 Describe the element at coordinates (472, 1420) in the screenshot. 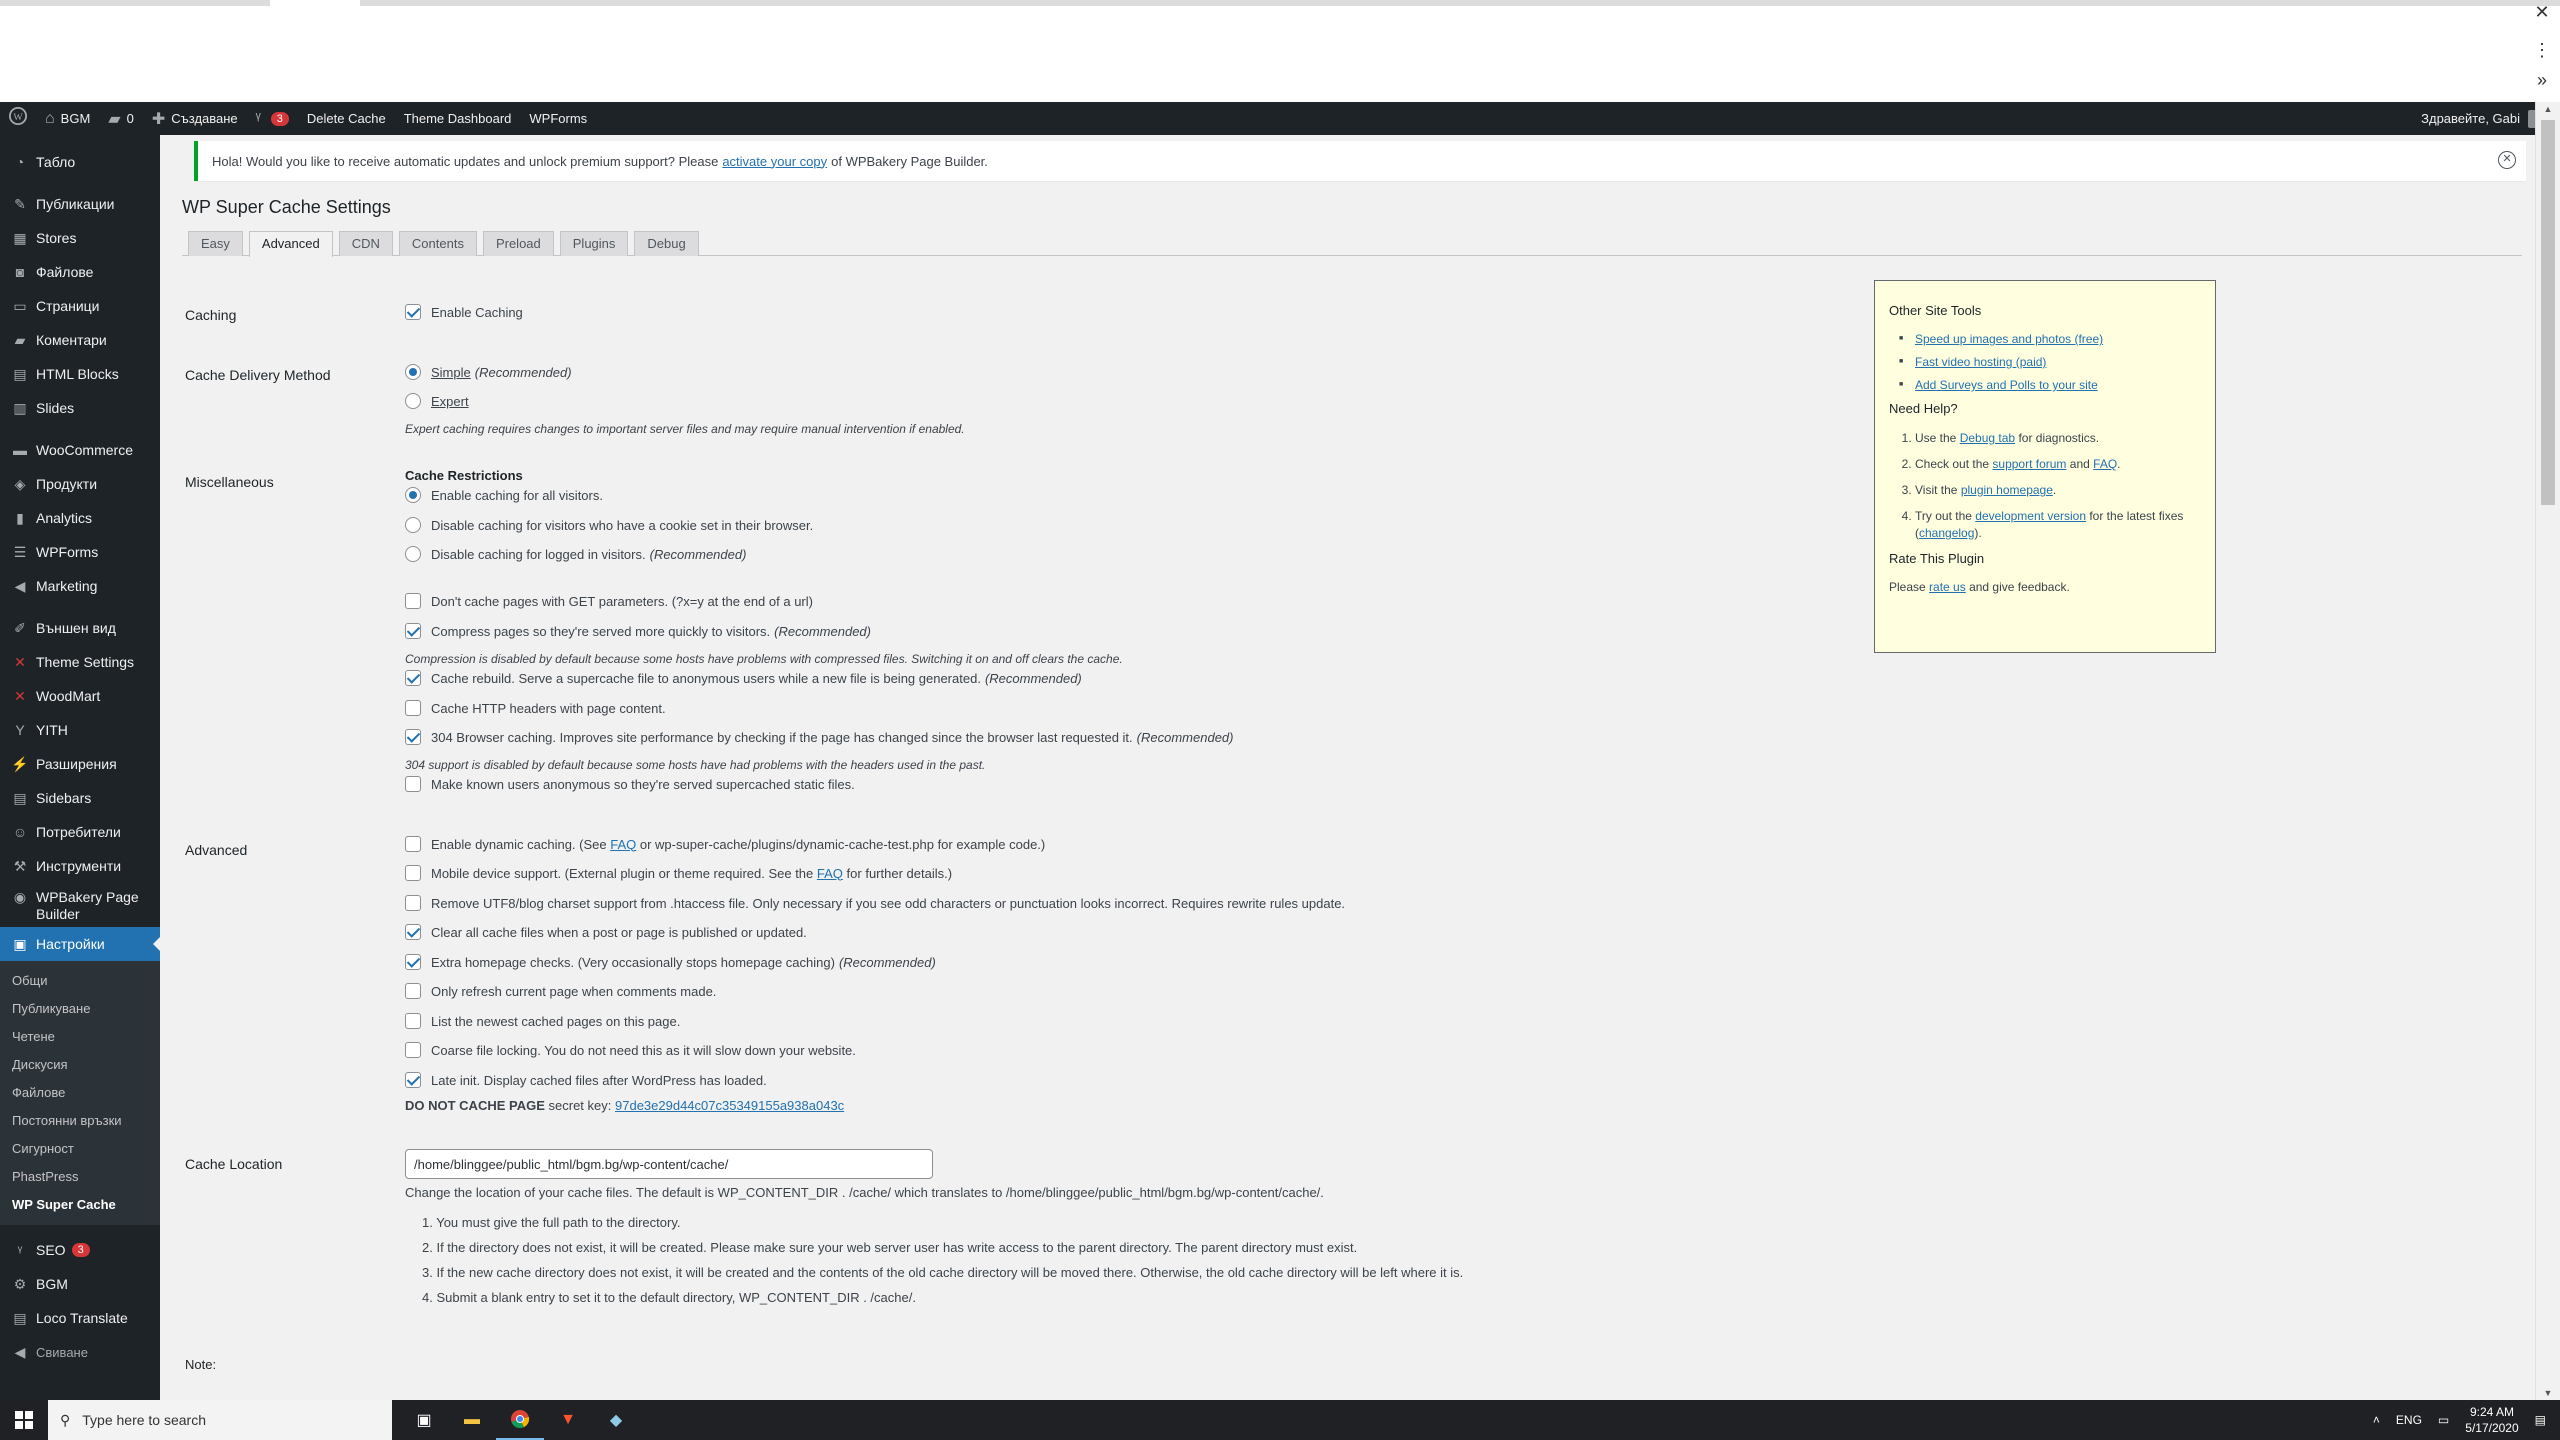

I see `file-explorer-icon: ▬` at that location.